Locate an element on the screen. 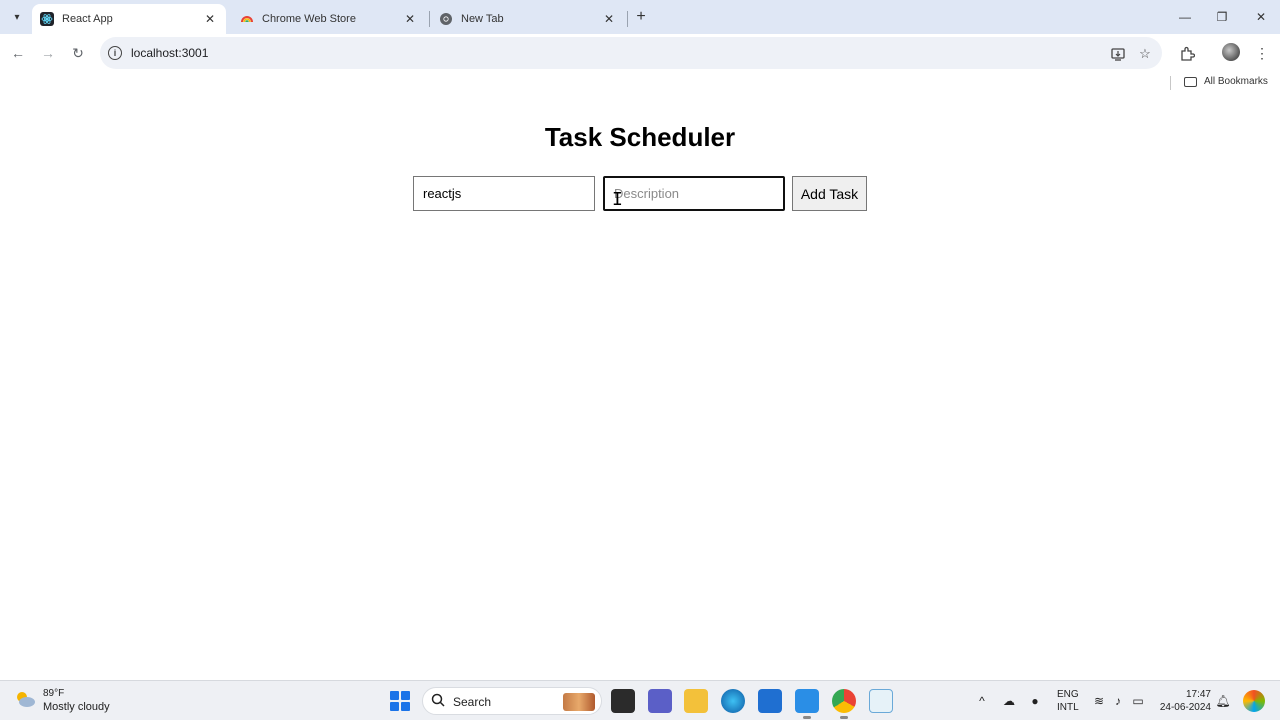 Image resolution: width=1280 pixels, height=720 pixels. new-tab-plus-icon: + is located at coordinates (641, 17).